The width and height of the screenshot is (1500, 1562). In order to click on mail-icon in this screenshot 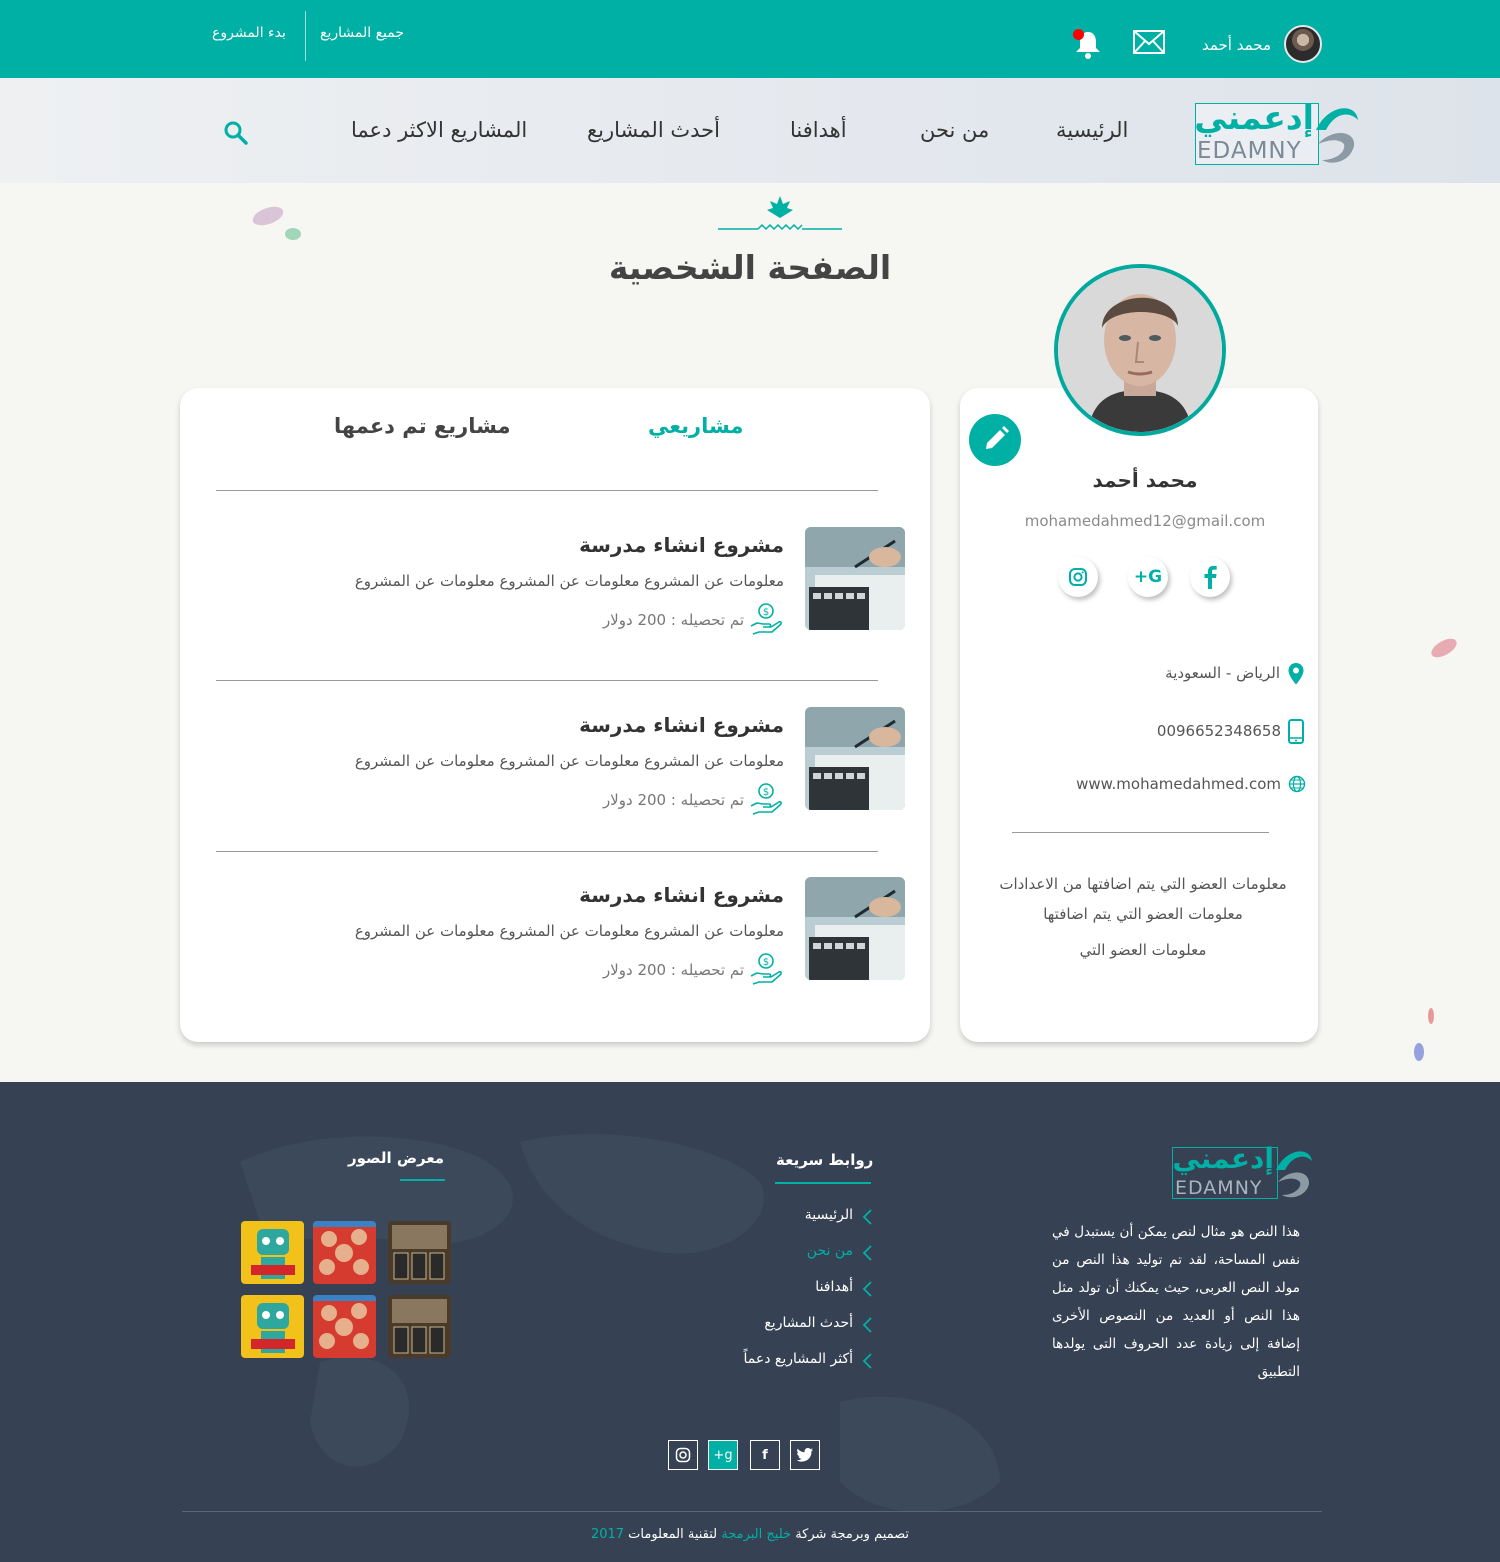, I will do `click(1149, 42)`.